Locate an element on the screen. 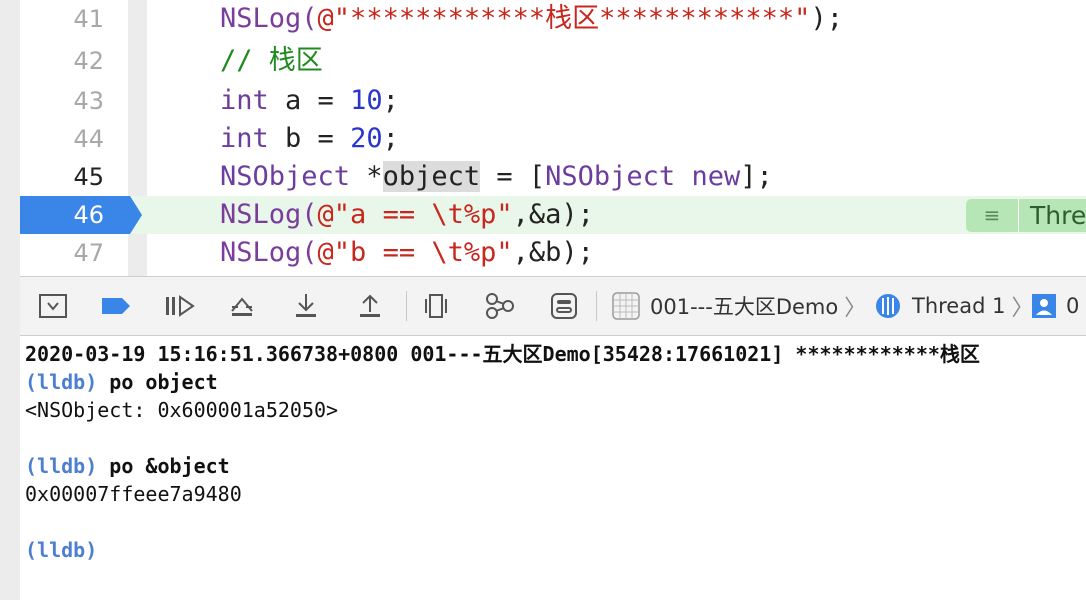 This screenshot has height=600, width=1086. console-line: (lldb) po object is located at coordinates (121, 382).